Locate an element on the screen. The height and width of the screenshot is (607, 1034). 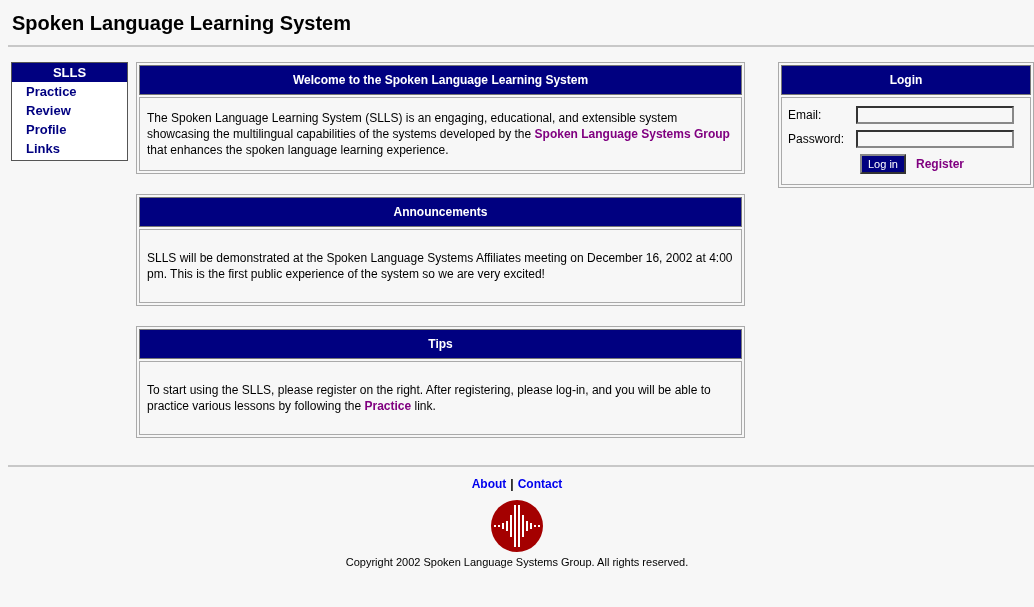
sidebar-link: Links is located at coordinates (69, 148).